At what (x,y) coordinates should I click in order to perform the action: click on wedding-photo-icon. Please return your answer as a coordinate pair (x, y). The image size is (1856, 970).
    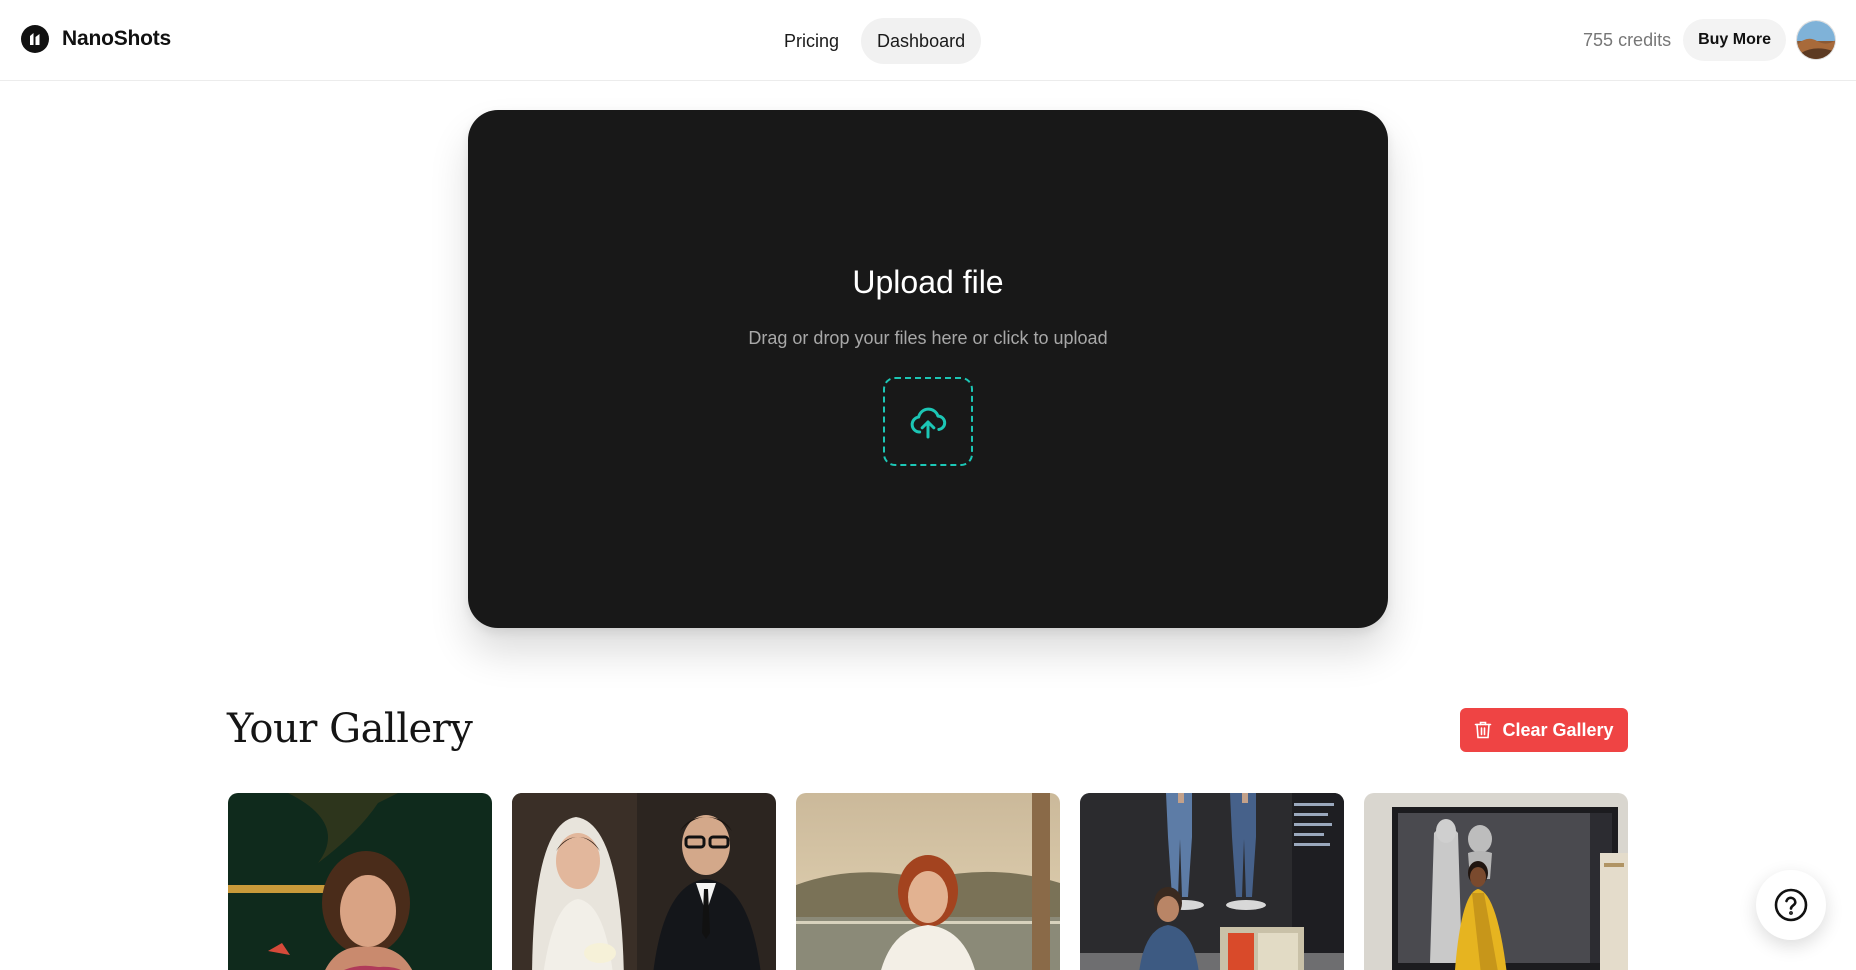
    Looking at the image, I should click on (644, 881).